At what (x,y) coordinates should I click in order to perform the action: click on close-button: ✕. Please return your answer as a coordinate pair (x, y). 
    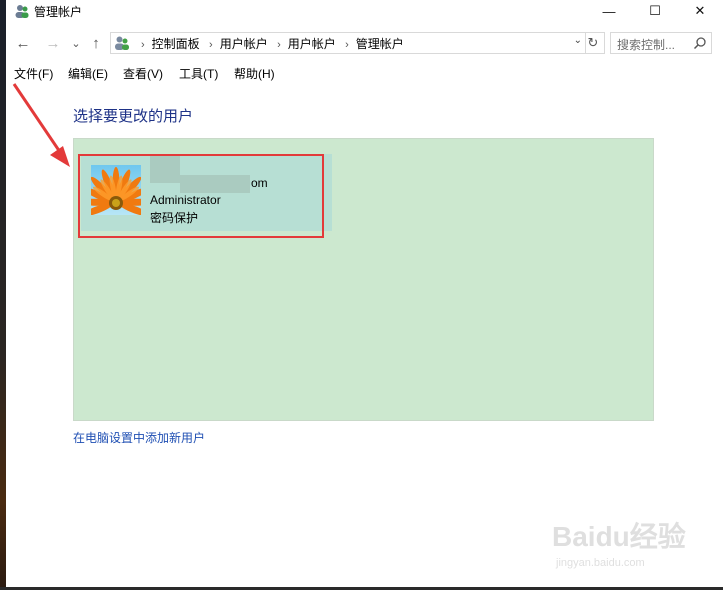
    Looking at the image, I should click on (700, 11).